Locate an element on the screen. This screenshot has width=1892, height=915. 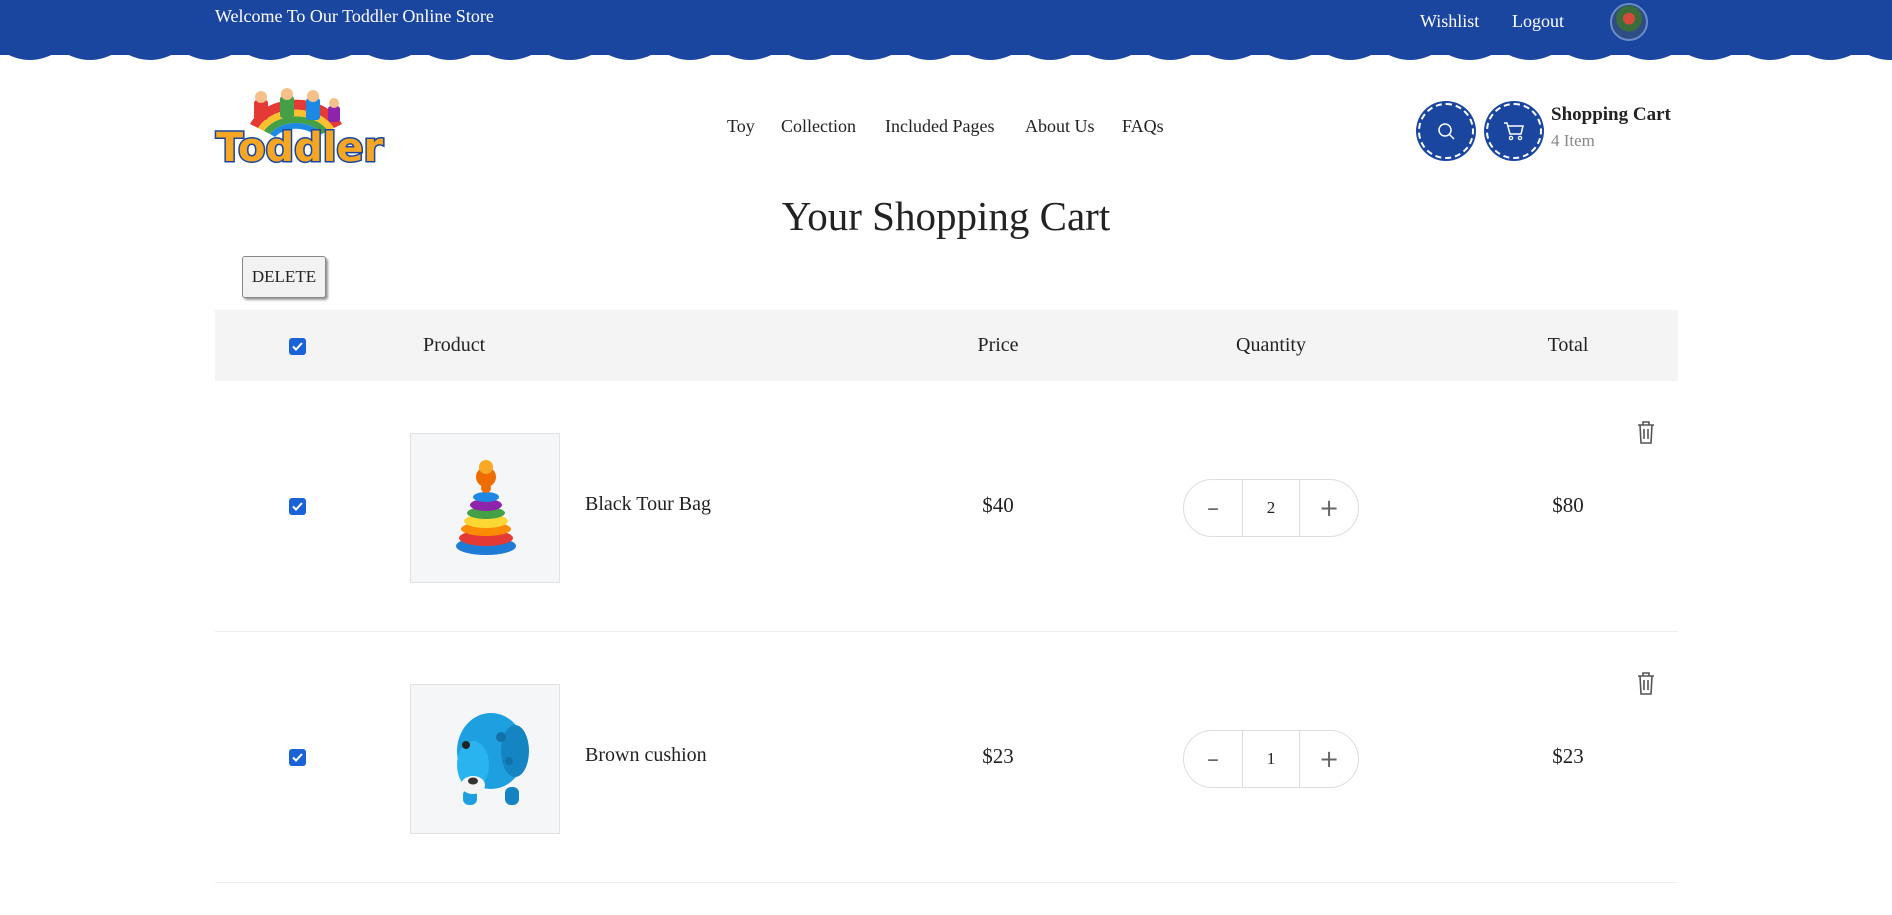
select-all-checkbox is located at coordinates (297, 346).